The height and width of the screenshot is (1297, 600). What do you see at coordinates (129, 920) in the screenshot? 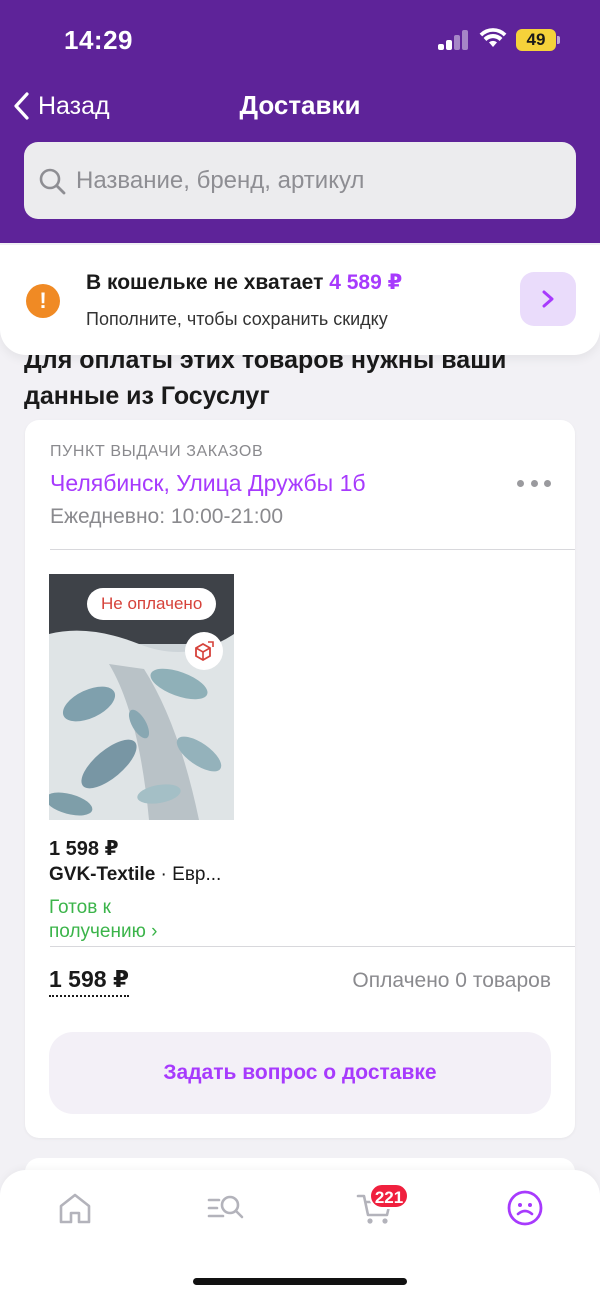
I see `ready-status-link: Готов к получению ›` at bounding box center [129, 920].